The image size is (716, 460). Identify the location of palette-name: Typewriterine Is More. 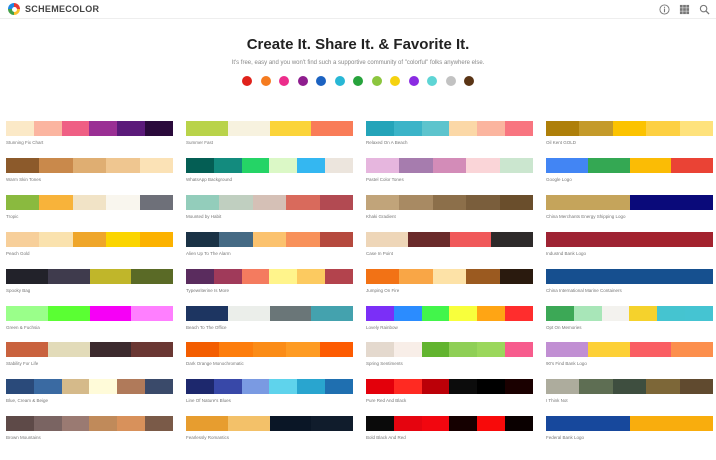
(269, 290).